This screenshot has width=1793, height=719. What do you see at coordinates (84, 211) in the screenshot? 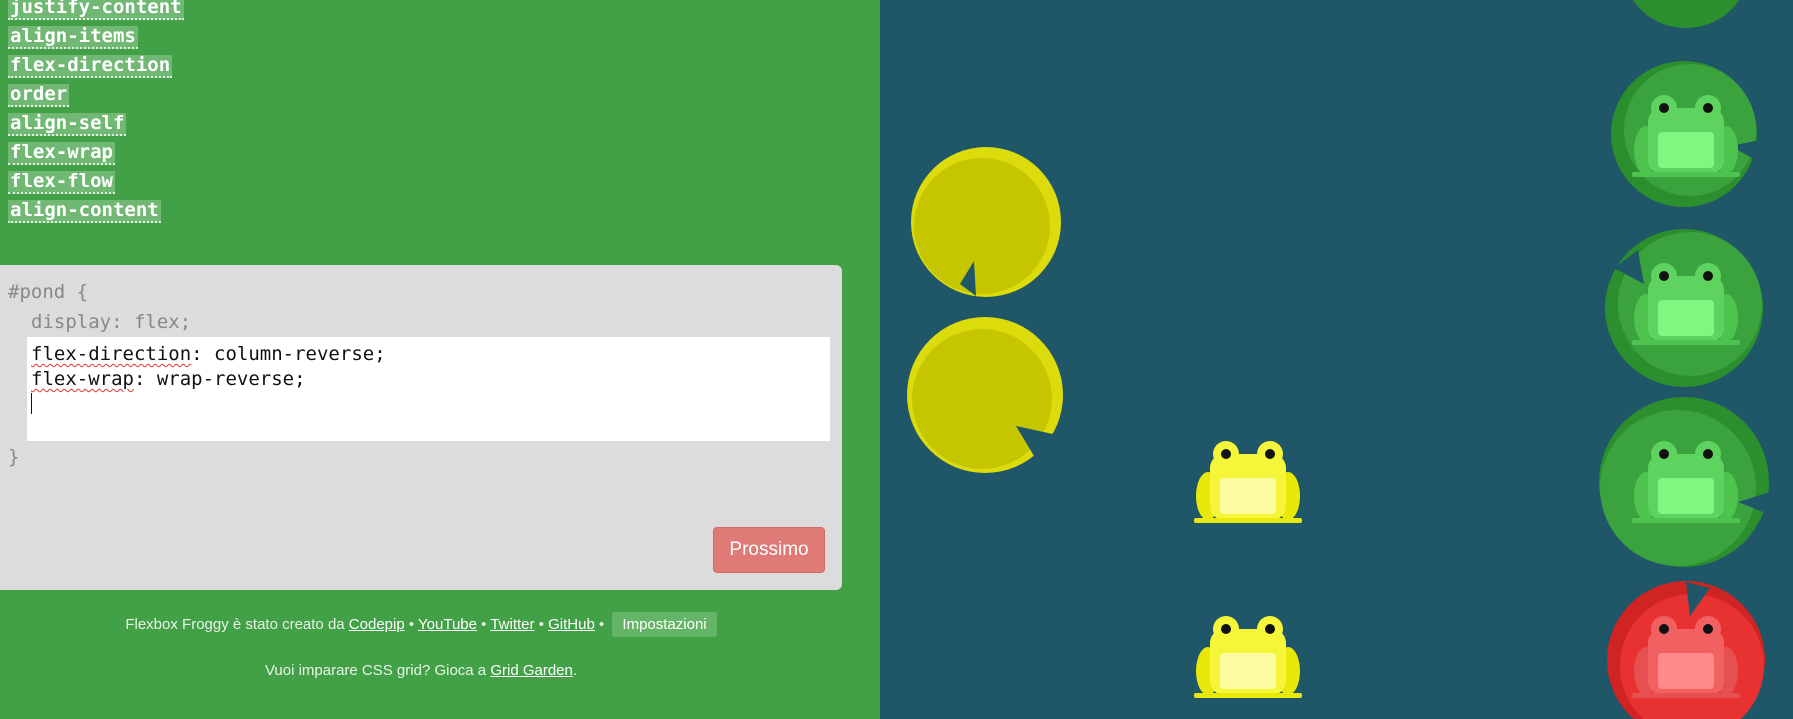
I see `property-align-content: align-content` at bounding box center [84, 211].